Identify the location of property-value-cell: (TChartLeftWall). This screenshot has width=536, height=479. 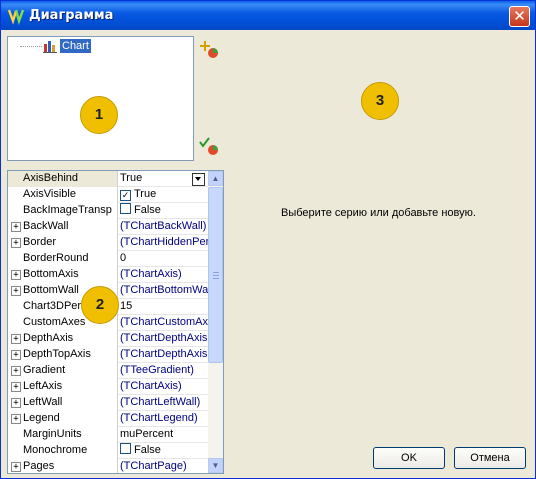
(163, 403).